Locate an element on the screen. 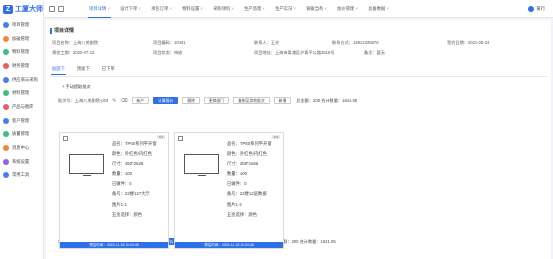 The width and height of the screenshot is (553, 259). sidebar-item: 加破管理 is located at coordinates (21, 39).